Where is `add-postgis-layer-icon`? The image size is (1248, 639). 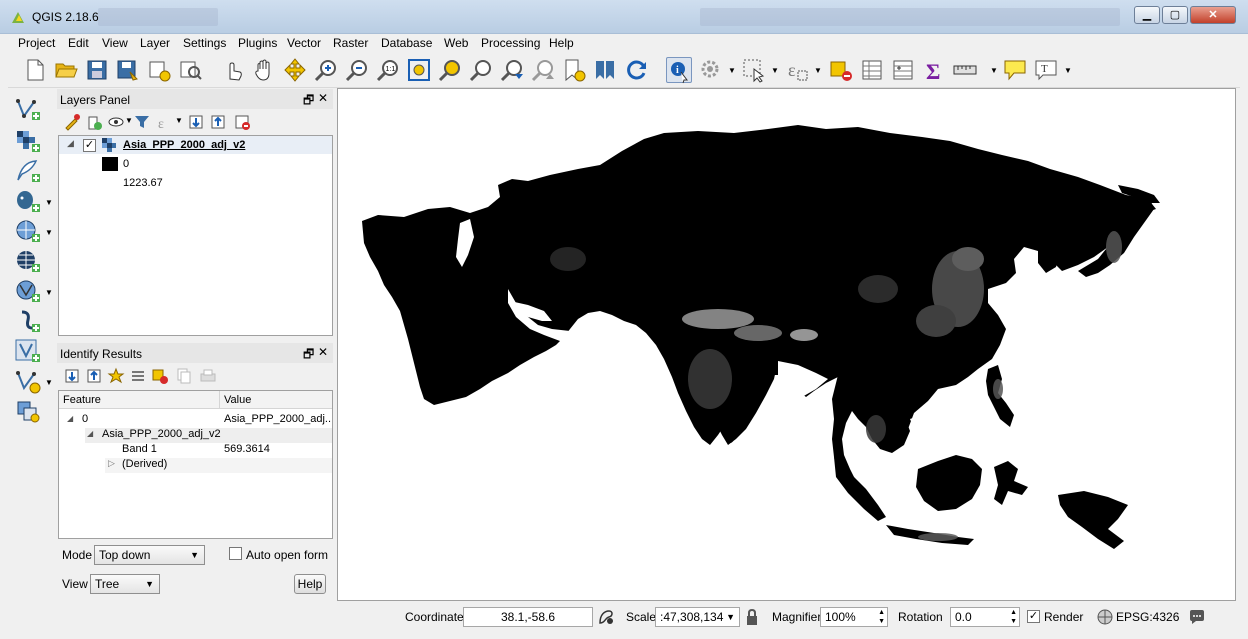
add-postgis-layer-icon is located at coordinates (28, 201).